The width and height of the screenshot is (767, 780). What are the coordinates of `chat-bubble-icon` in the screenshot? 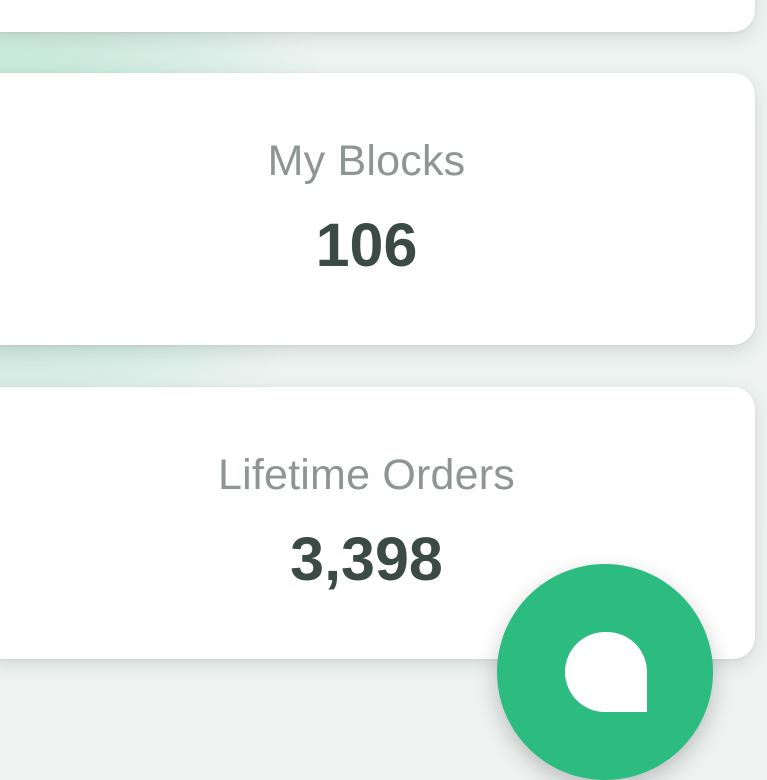 It's located at (606, 672).